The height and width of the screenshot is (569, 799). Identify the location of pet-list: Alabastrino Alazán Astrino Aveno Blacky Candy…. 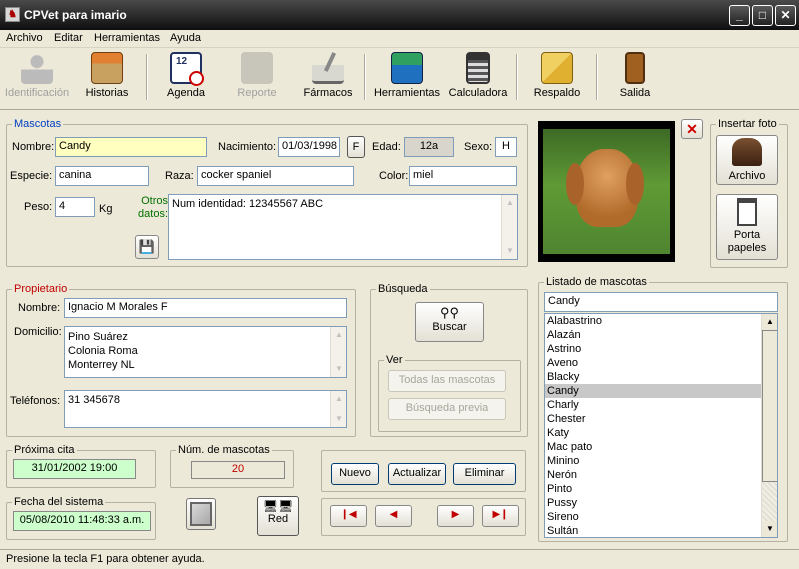
(661, 425).